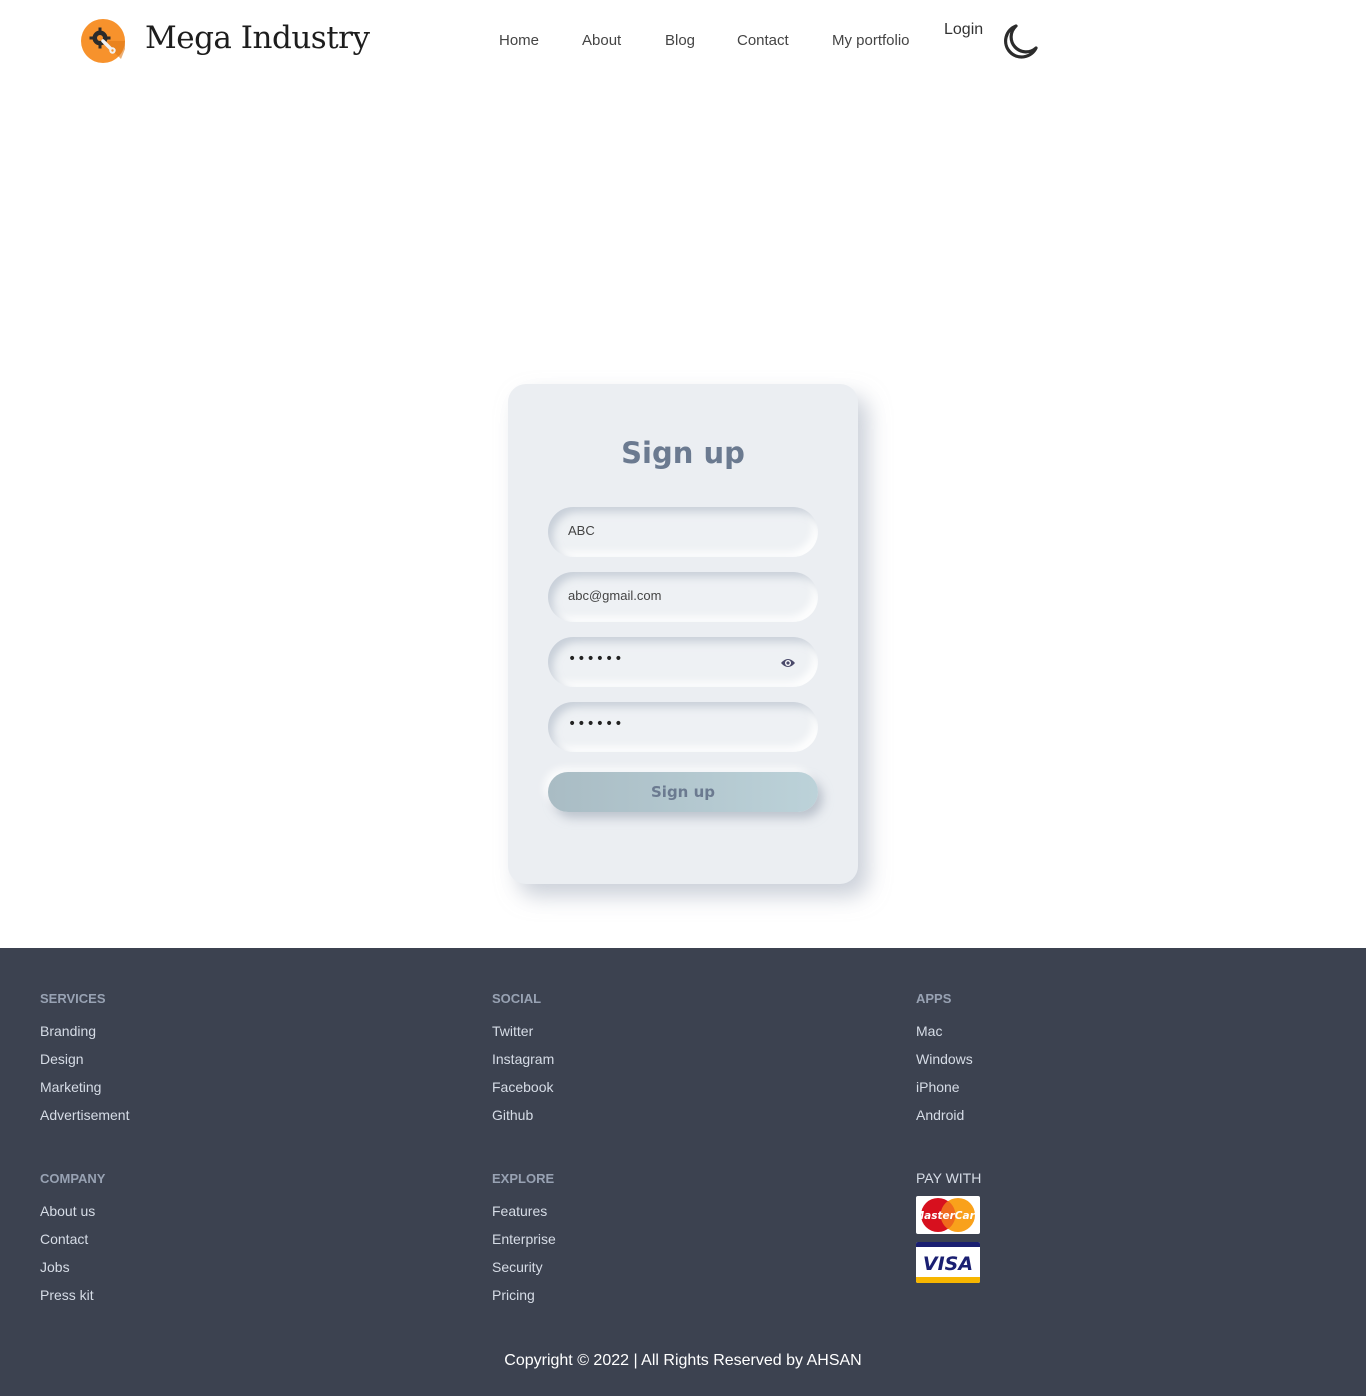 This screenshot has height=1396, width=1366. I want to click on footer-company: COMPANY About us Contact Jobs Press kit, so click(72, 1243).